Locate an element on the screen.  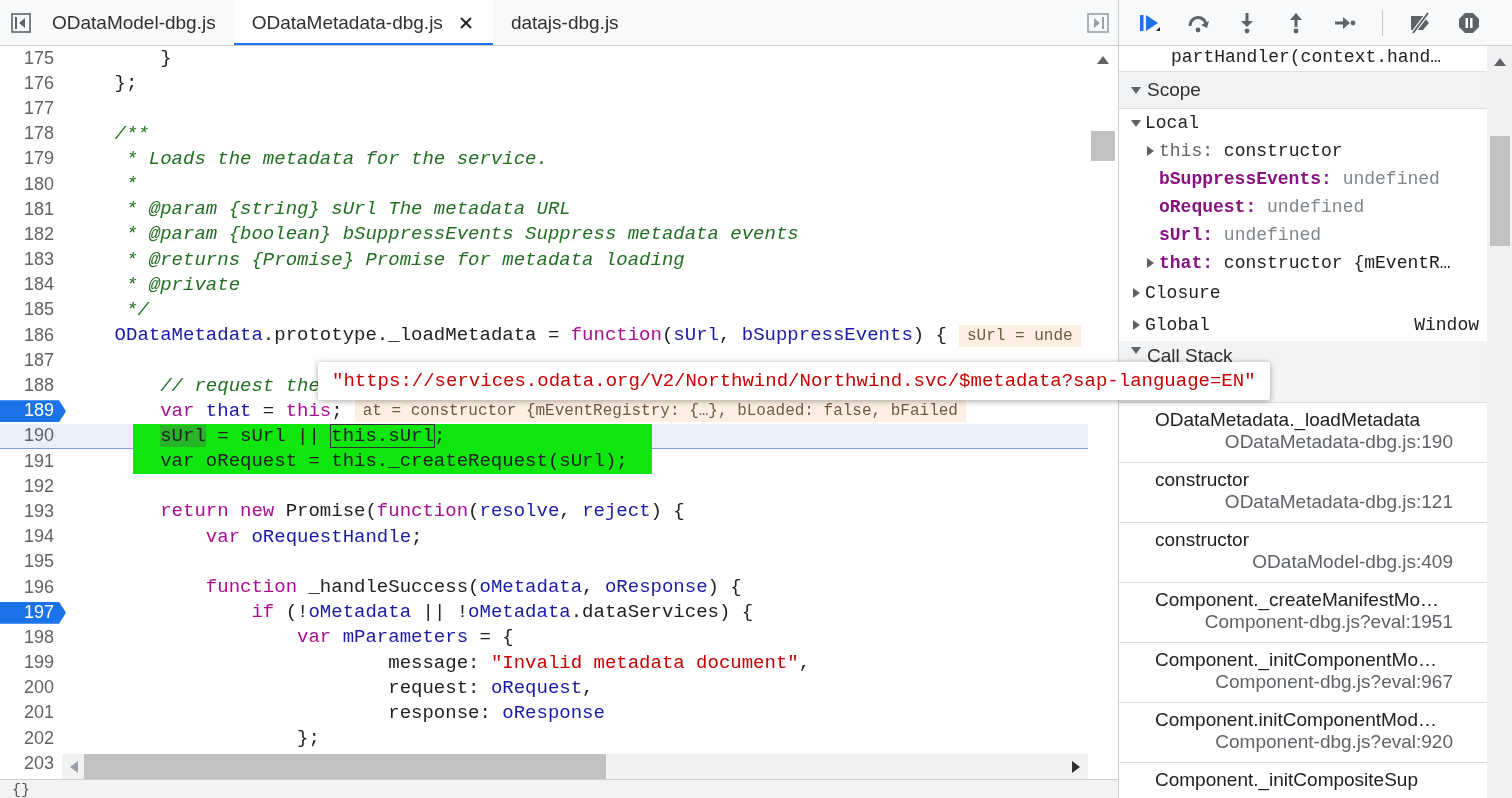
line-number: 175 is located at coordinates (33, 58).